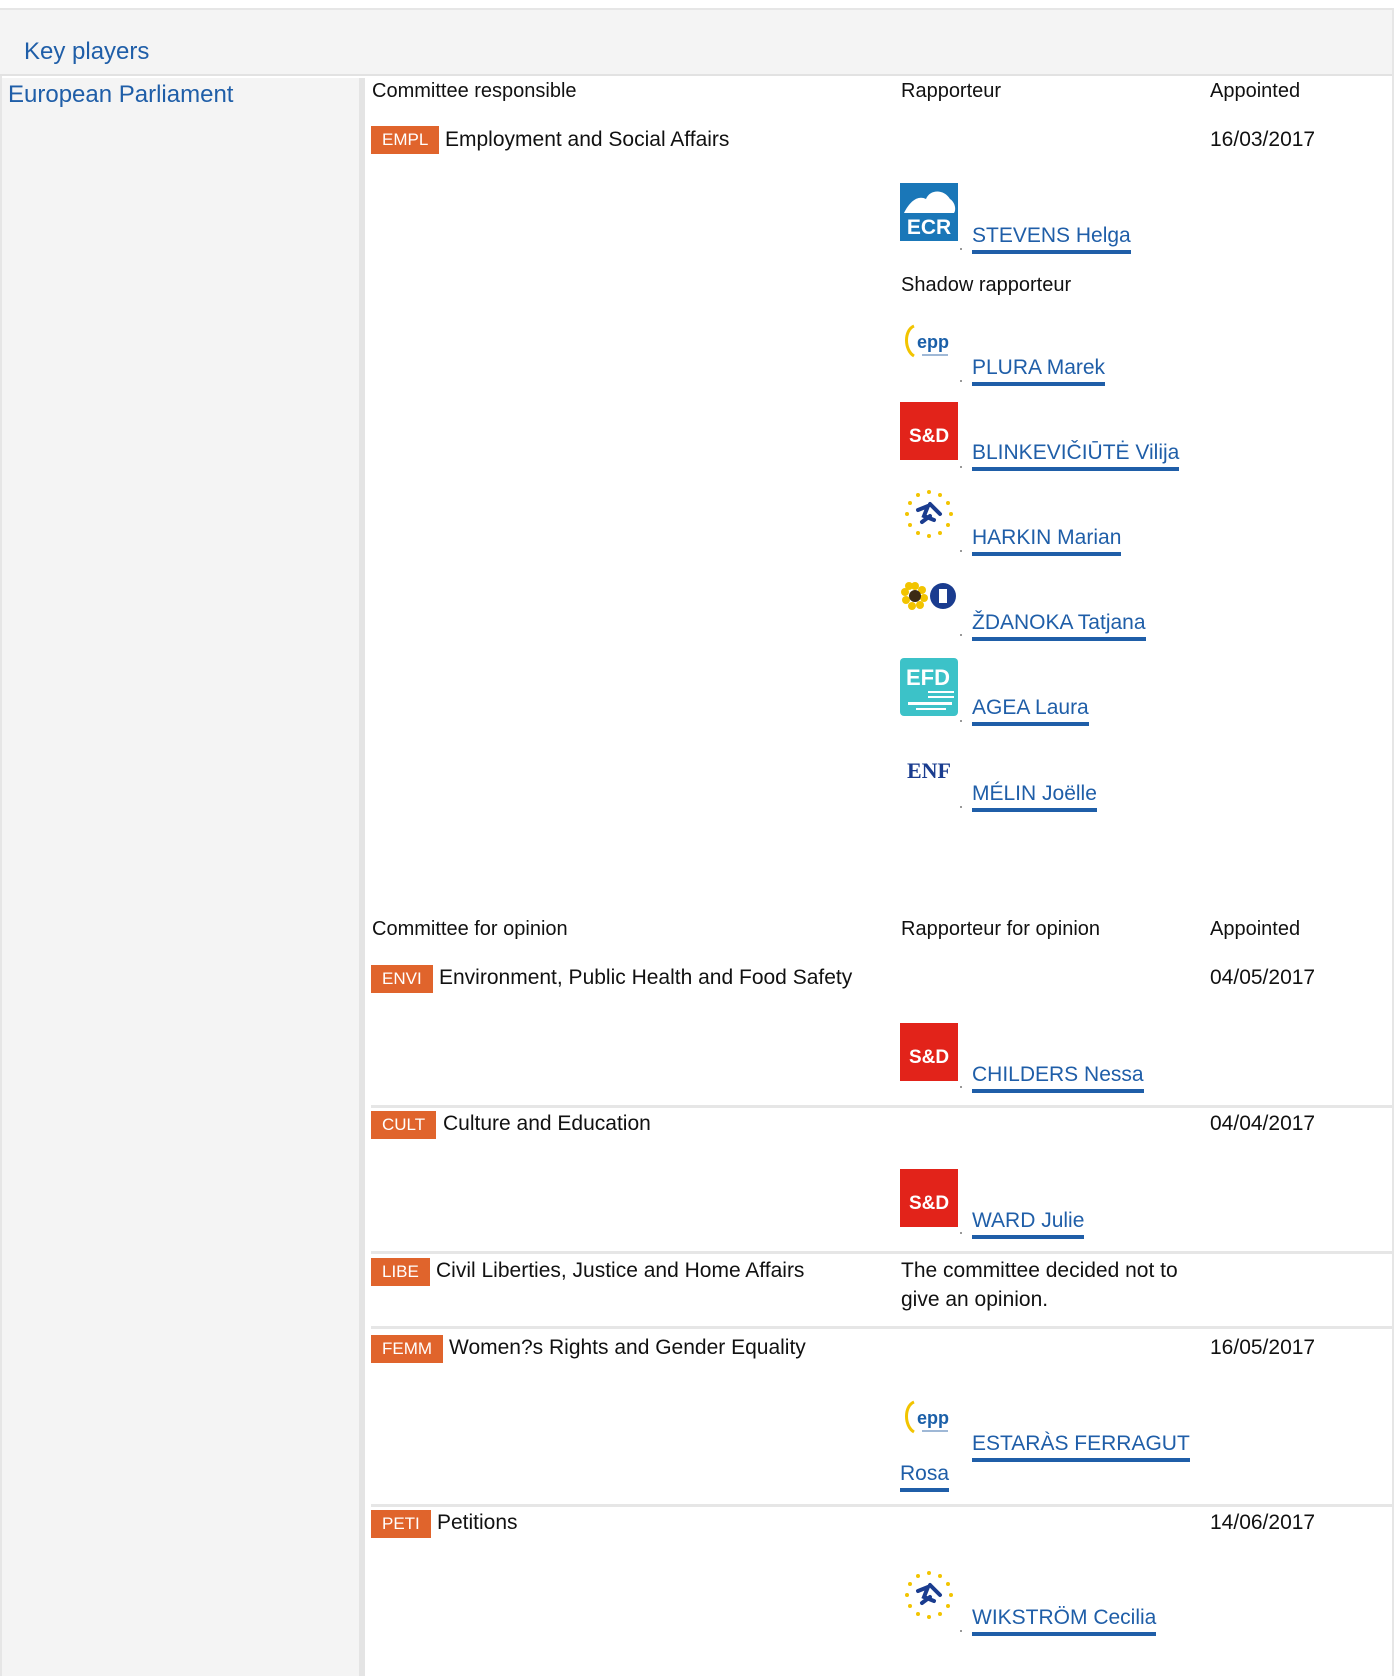 Image resolution: width=1397 pixels, height=1676 pixels. I want to click on no-opinion-note-line2: give an opinion., so click(975, 1299).